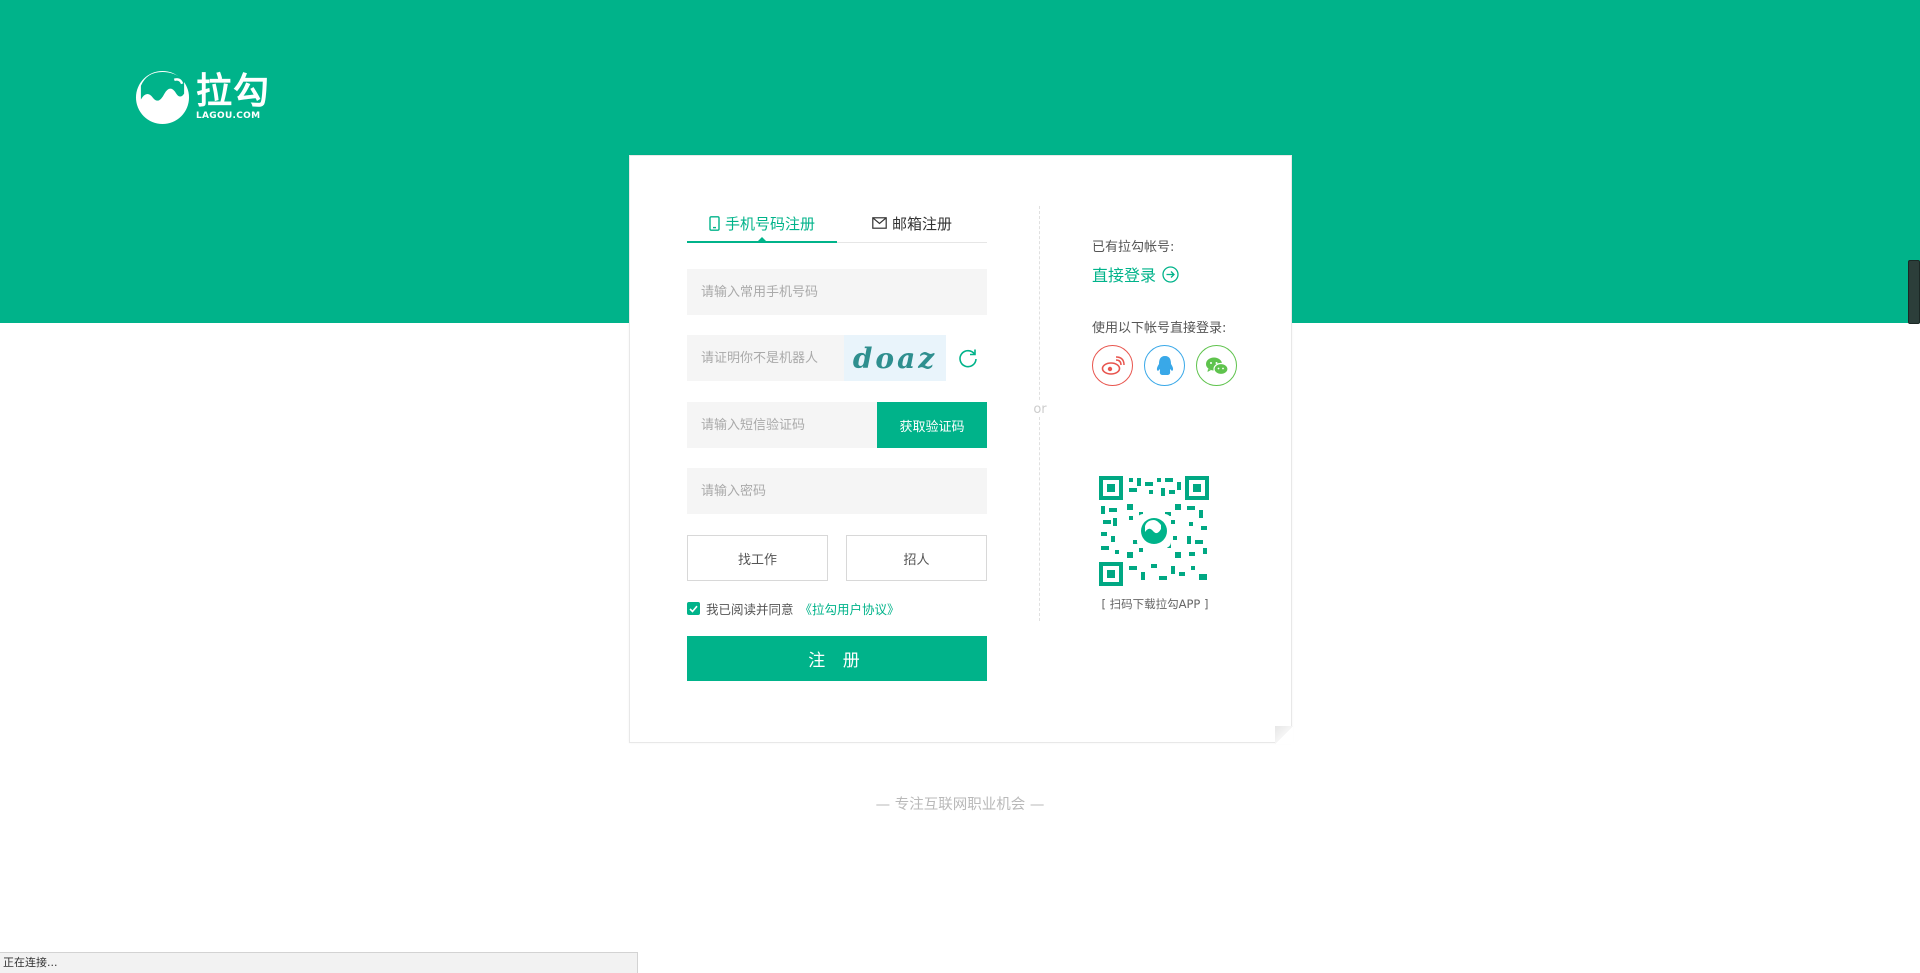 This screenshot has width=1920, height=973. Describe the element at coordinates (968, 358) in the screenshot. I see `refresh-icon` at that location.